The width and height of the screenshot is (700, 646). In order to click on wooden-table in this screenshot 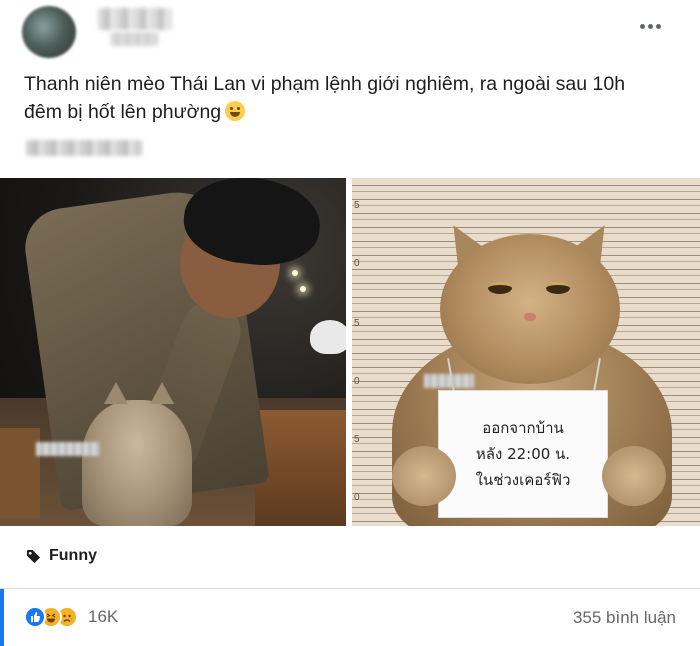, I will do `click(20, 473)`.